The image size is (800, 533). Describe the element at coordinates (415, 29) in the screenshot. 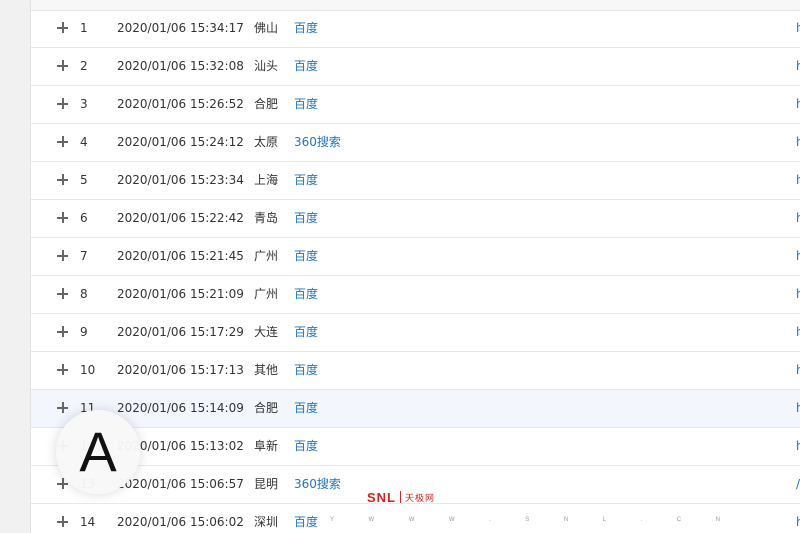

I see `table-row: 1 2020/01/06 15:34:17 佛山 百度 h` at that location.